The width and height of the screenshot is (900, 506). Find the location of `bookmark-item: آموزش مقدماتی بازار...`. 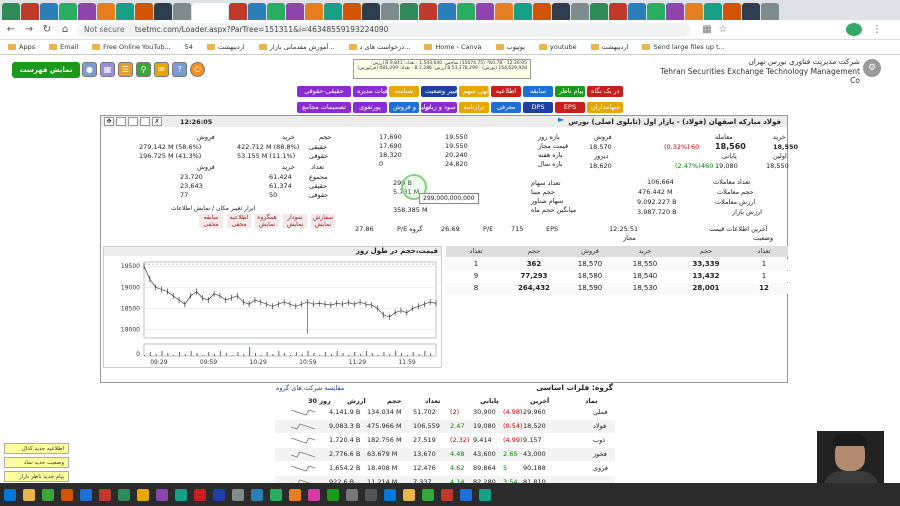

bookmark-item: آموزش مقدماتی بازار... is located at coordinates (296, 47).